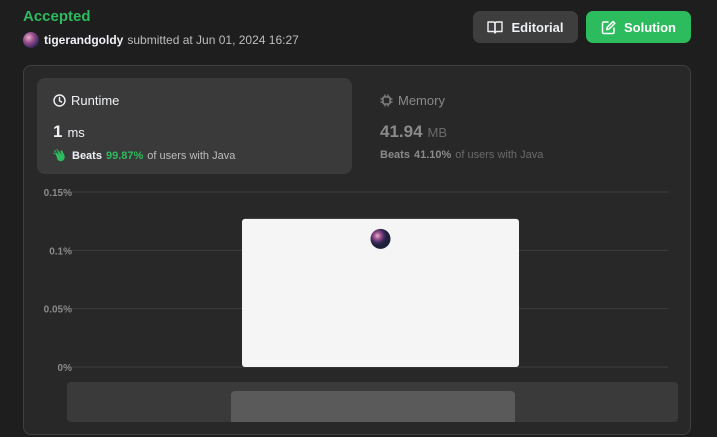  Describe the element at coordinates (31, 40) in the screenshot. I see `user-avatar` at that location.